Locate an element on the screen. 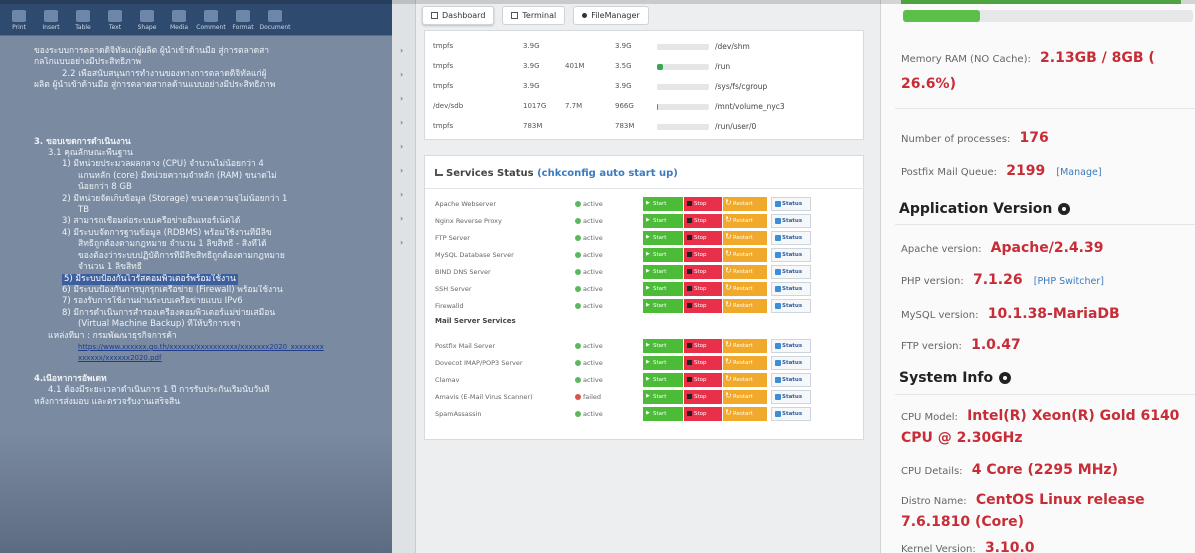 Image resolution: width=1195 pixels, height=553 pixels. service-state: active is located at coordinates (589, 204).